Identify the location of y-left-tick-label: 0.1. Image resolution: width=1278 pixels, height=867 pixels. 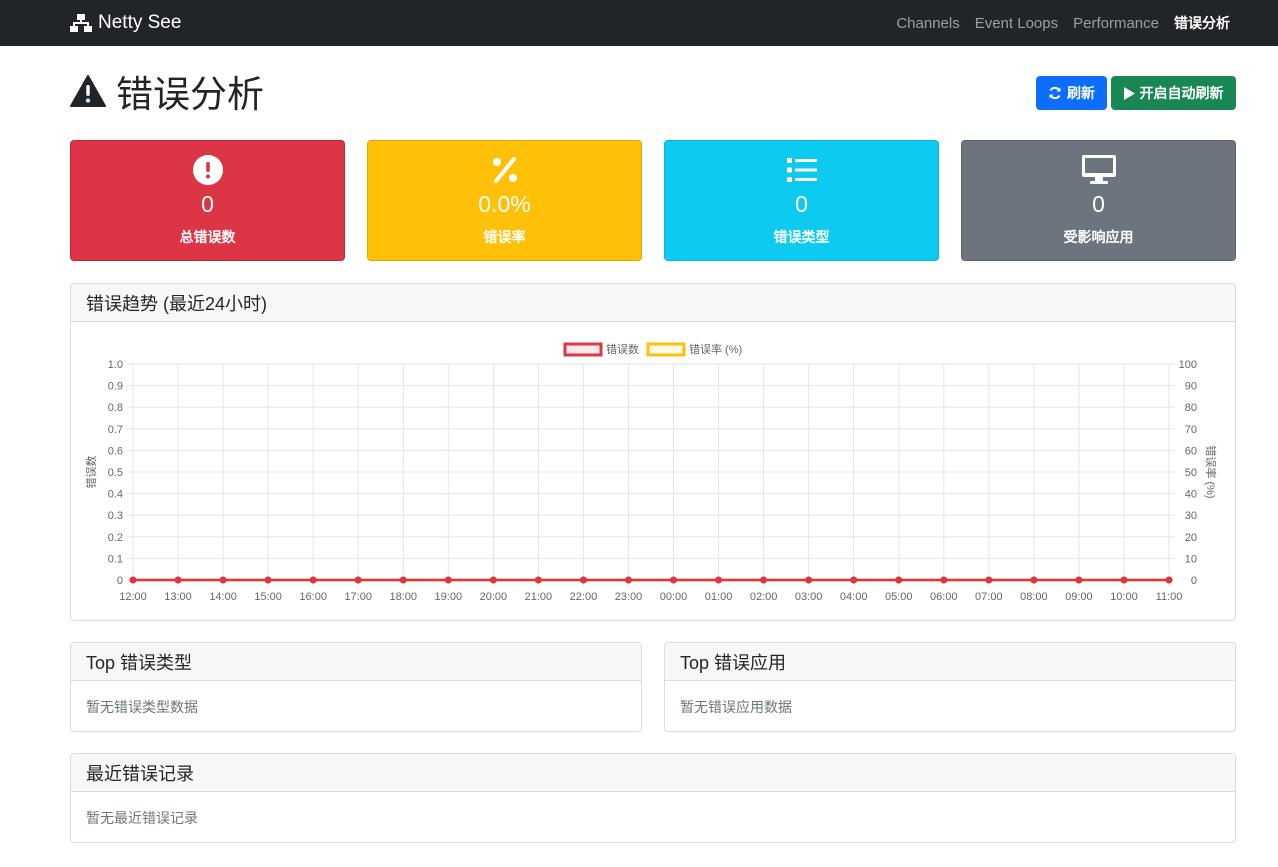
(115, 559).